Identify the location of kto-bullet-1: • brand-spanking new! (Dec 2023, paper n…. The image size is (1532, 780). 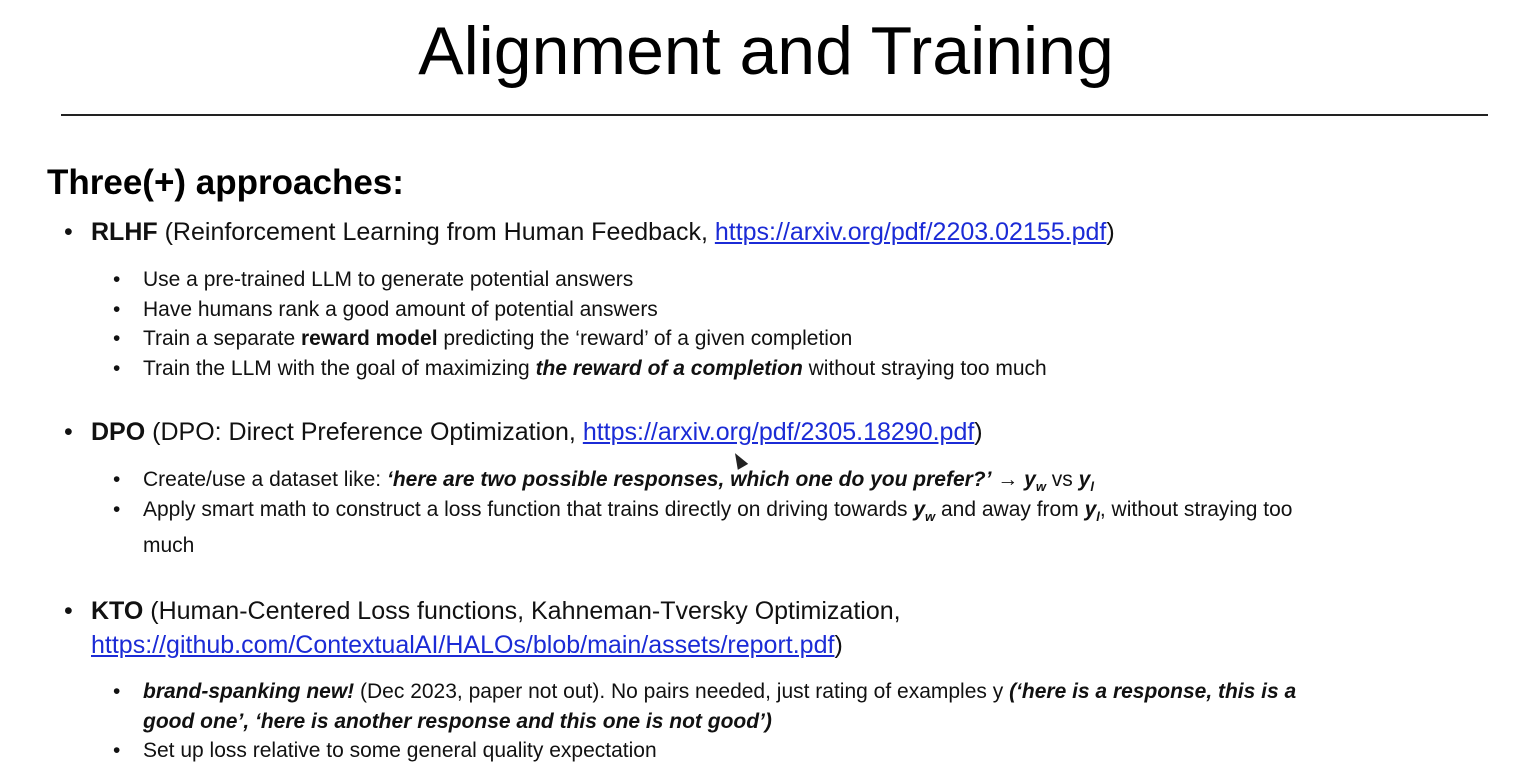
(813, 707).